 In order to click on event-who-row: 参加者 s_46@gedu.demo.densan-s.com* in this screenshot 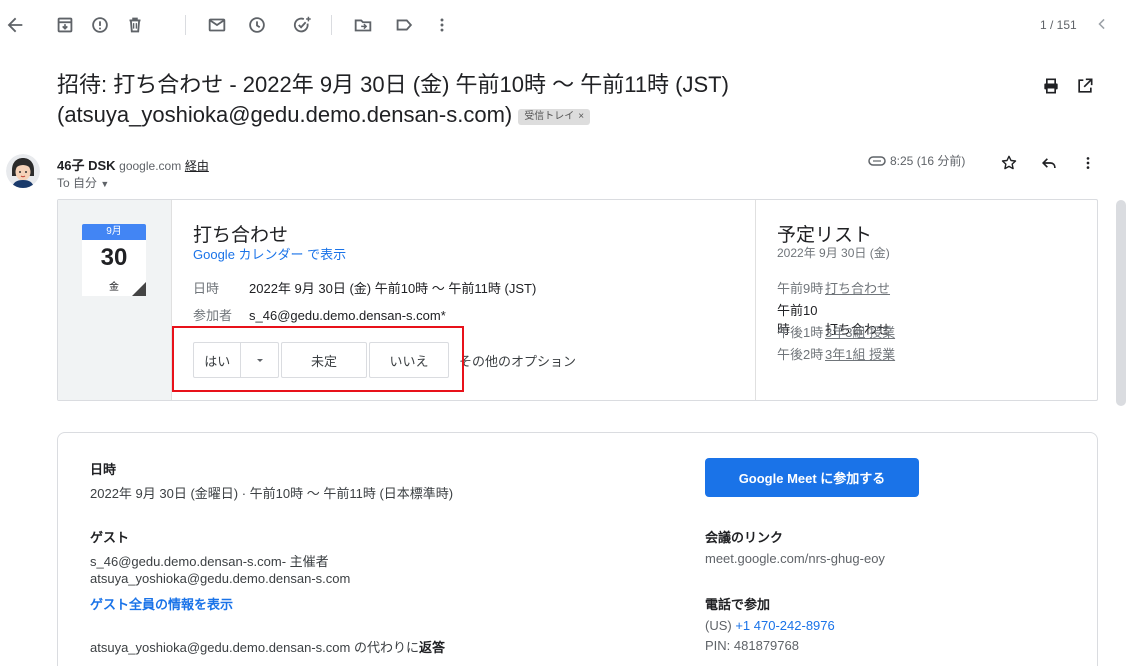, I will do `click(319, 314)`.